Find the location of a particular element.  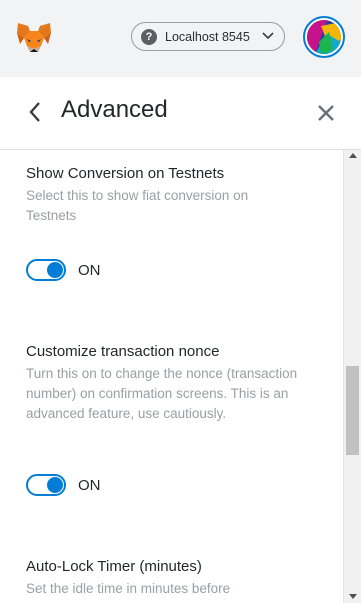

setting-title: Customize transaction nonce is located at coordinates (123, 351).